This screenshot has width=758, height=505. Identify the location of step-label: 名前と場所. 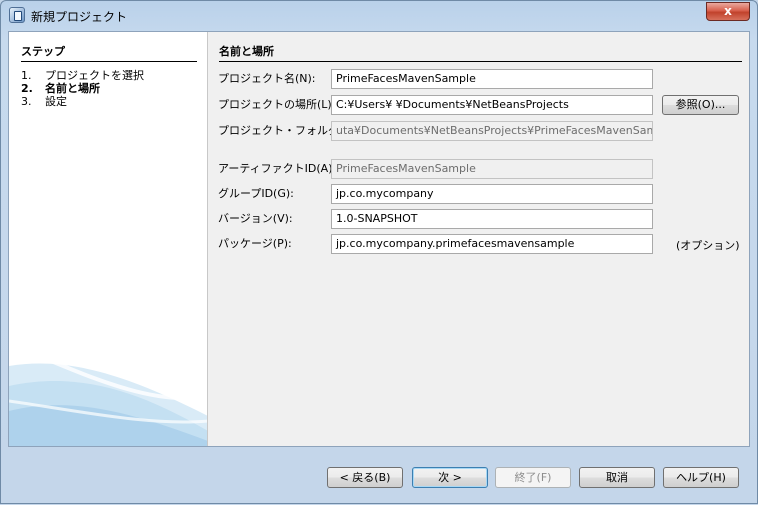
(72, 88).